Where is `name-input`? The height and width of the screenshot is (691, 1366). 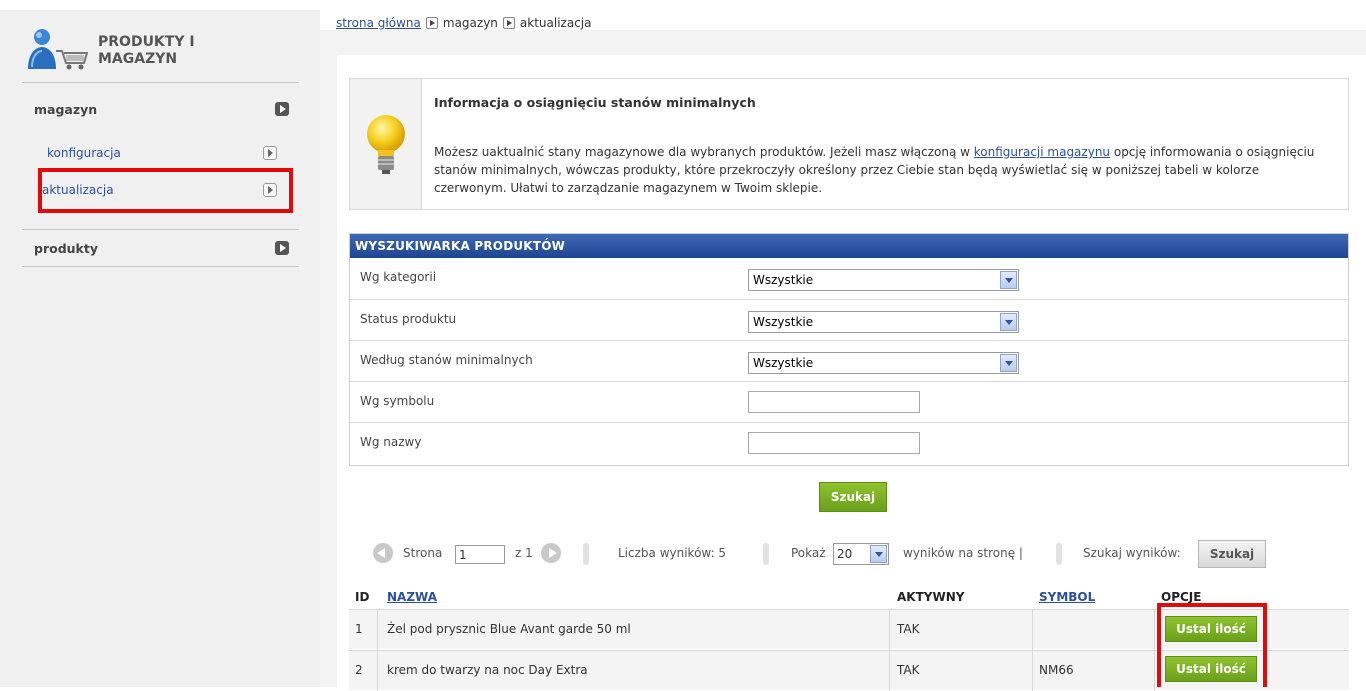 name-input is located at coordinates (834, 443).